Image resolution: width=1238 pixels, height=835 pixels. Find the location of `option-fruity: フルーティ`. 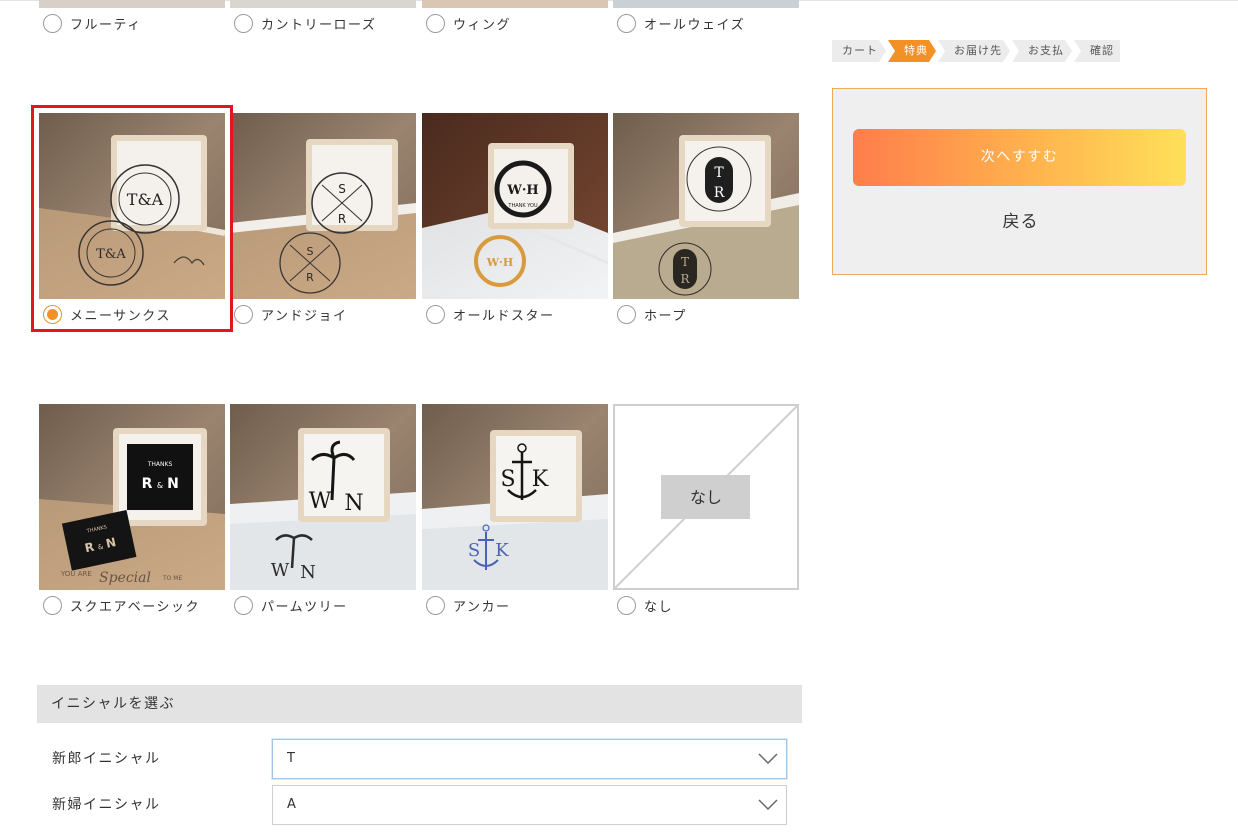

option-fruity: フルーティ is located at coordinates (92, 23).